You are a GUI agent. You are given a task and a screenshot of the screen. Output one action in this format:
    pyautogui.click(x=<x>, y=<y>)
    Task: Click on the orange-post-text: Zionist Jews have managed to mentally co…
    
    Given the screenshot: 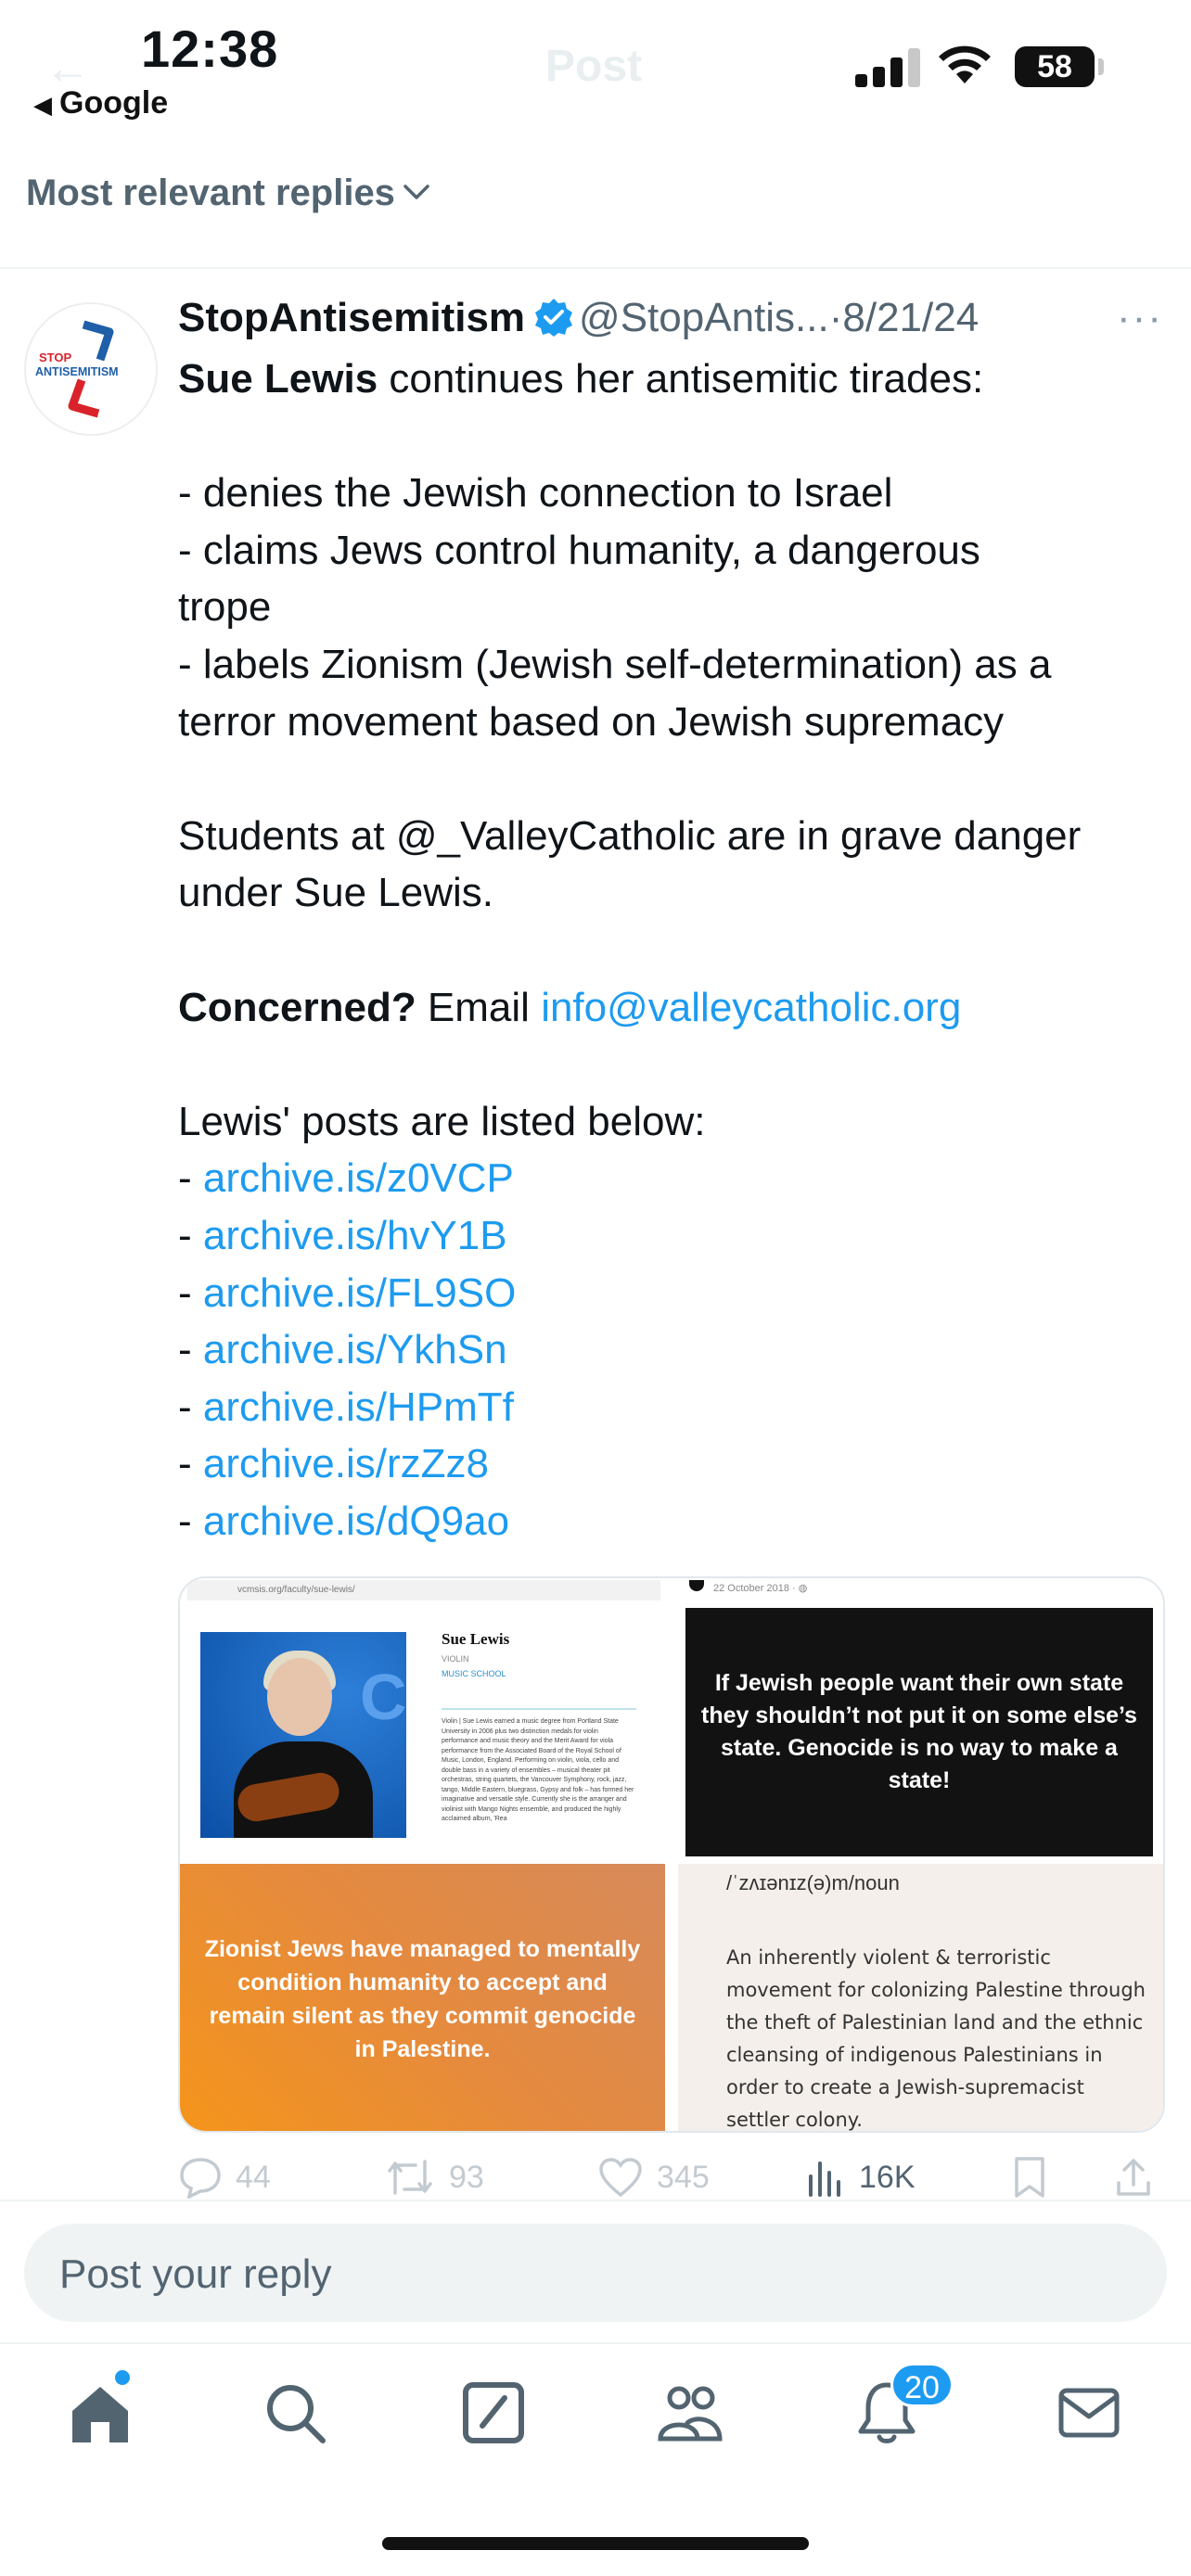 What is the action you would take?
    pyautogui.click(x=423, y=1999)
    